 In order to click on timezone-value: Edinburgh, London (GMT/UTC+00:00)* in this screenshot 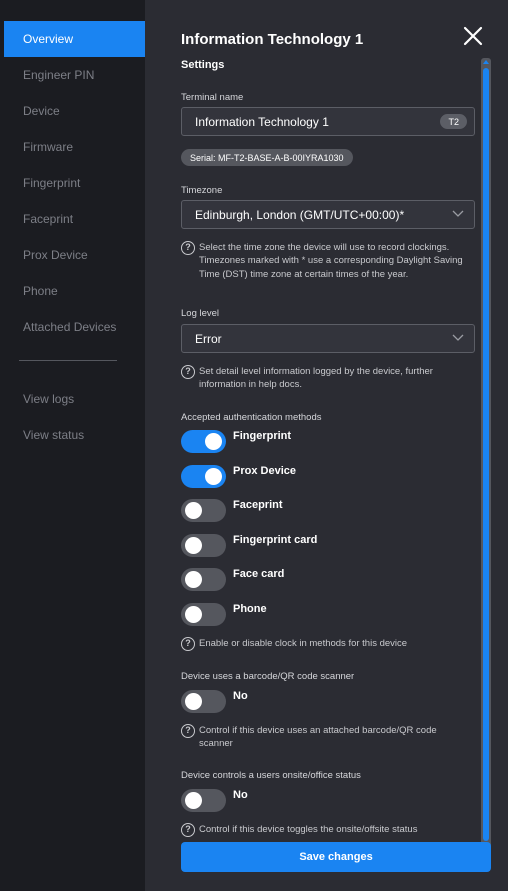, I will do `click(300, 214)`.